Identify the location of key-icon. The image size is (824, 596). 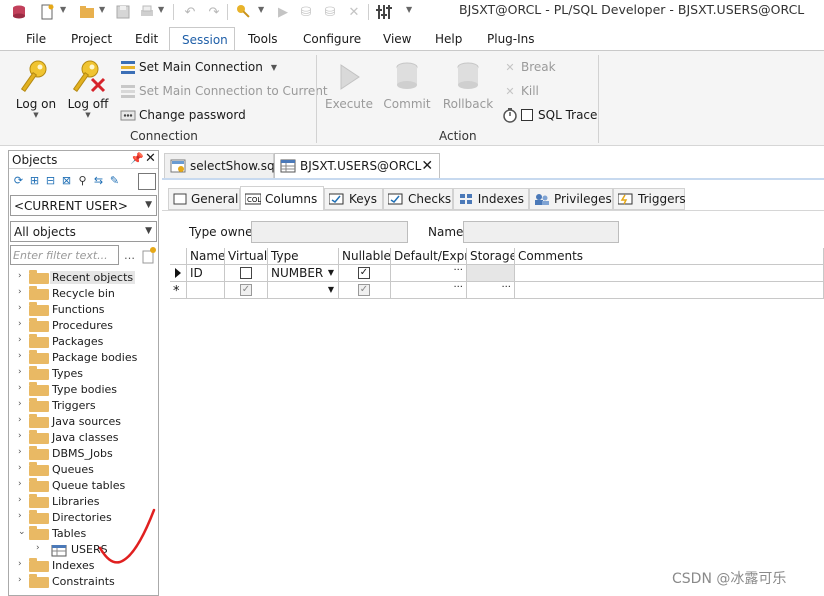
(244, 12).